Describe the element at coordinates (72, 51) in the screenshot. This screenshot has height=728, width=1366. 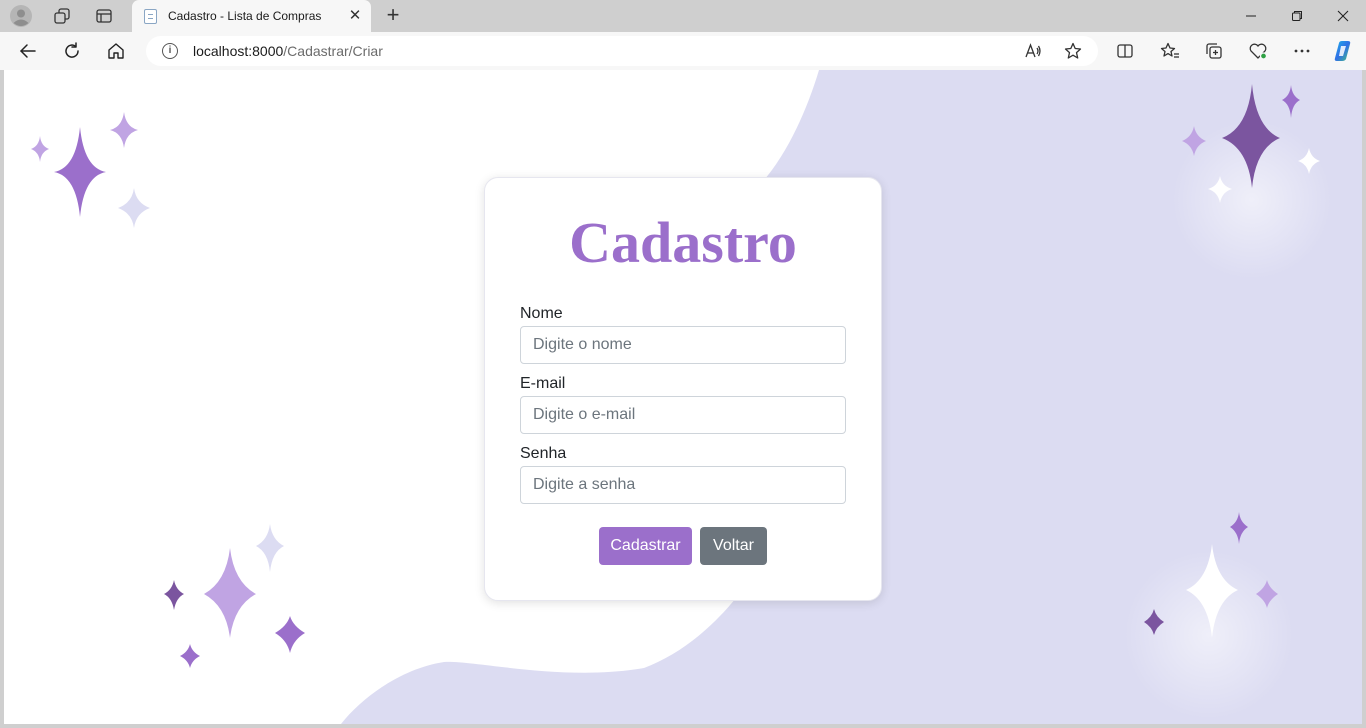
I see `refresh-icon` at that location.